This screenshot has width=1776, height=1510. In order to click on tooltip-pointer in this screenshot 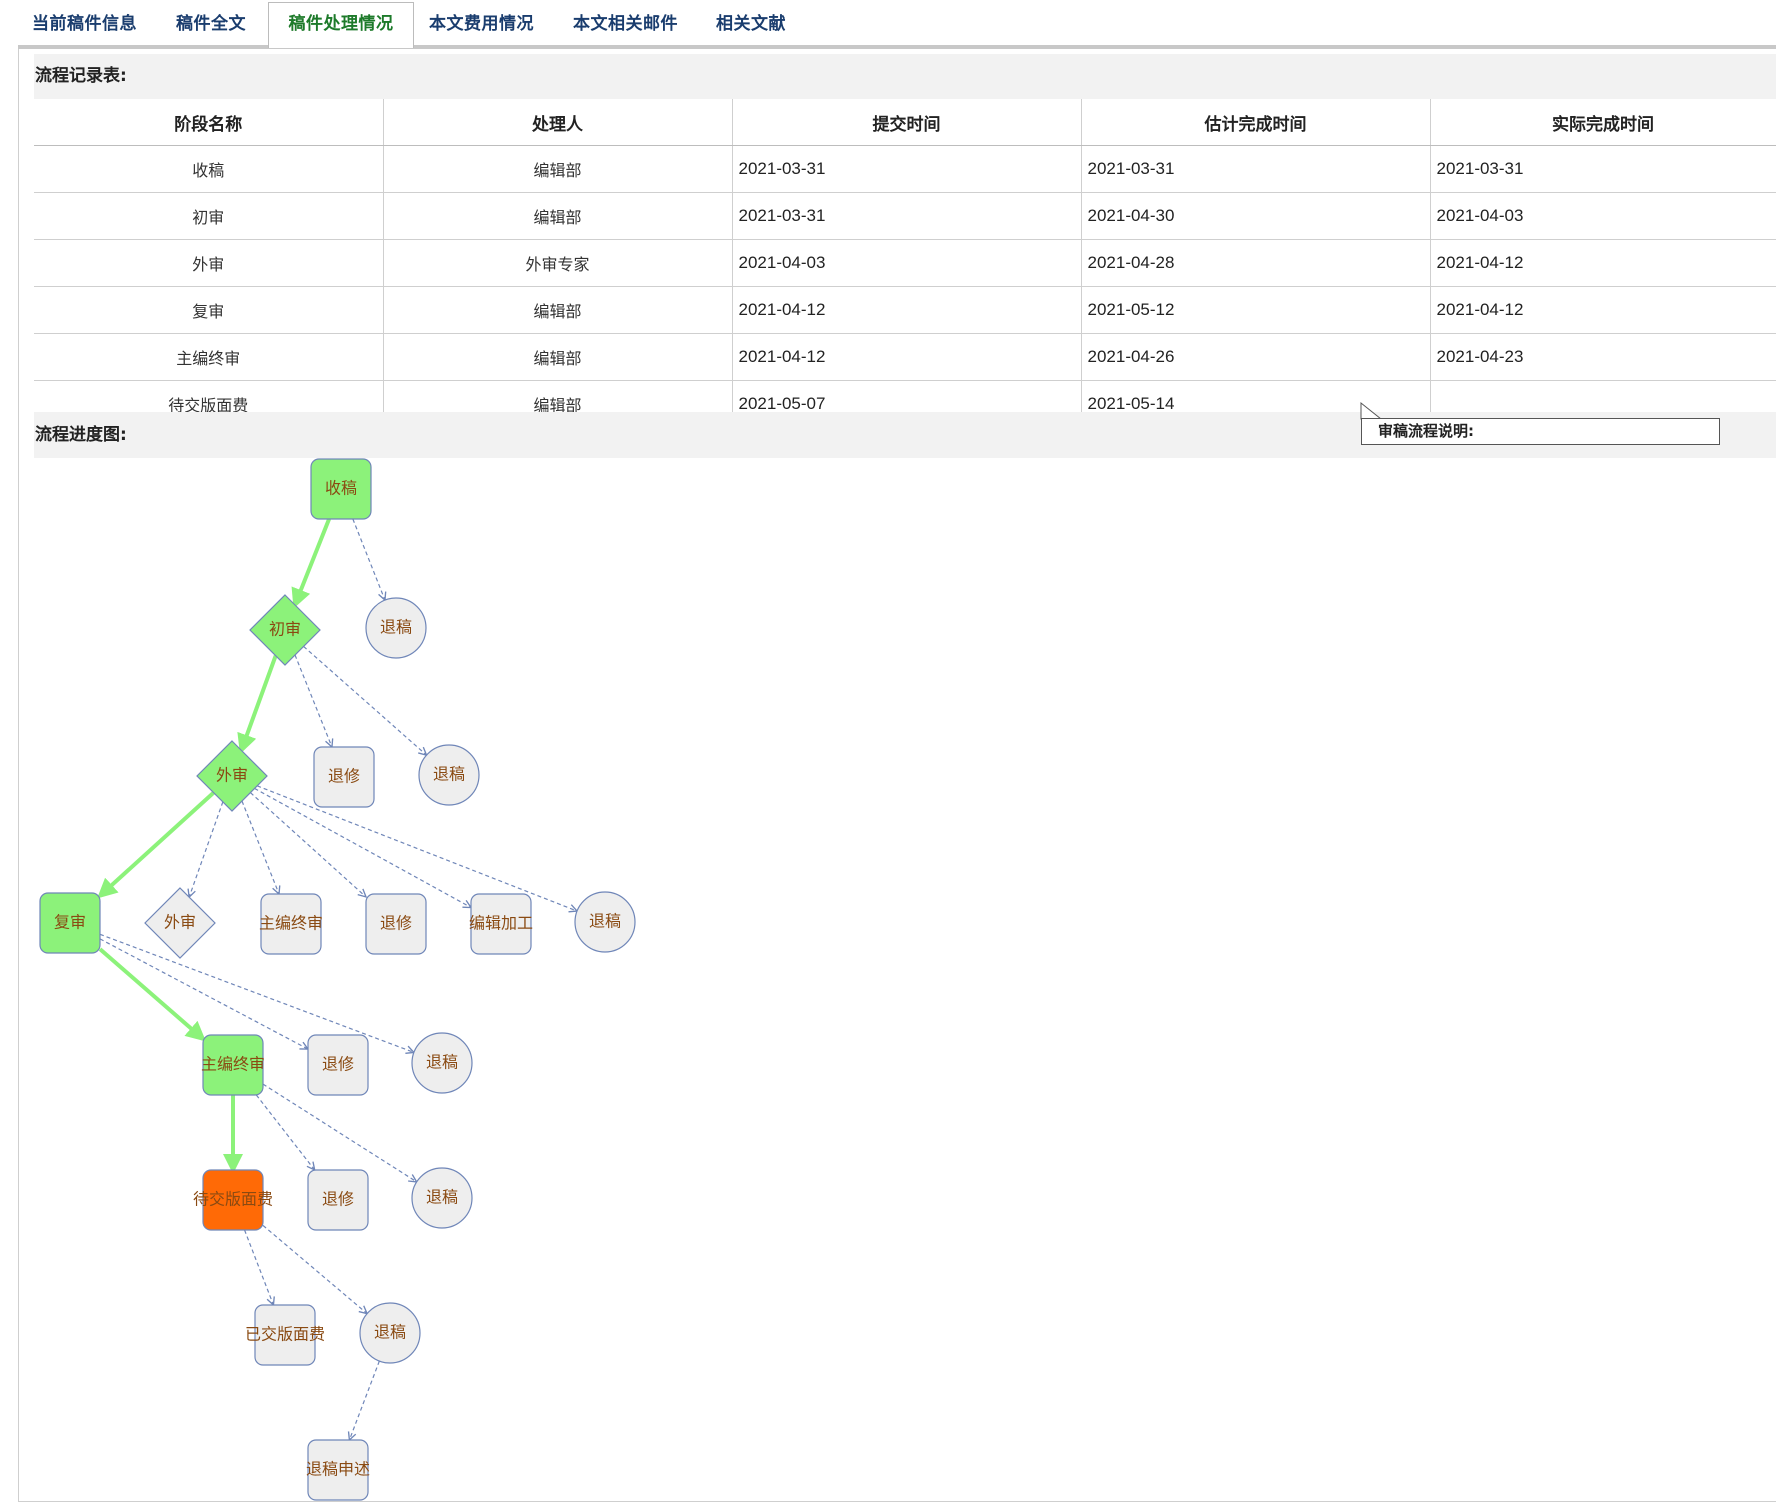, I will do `click(1371, 410)`.